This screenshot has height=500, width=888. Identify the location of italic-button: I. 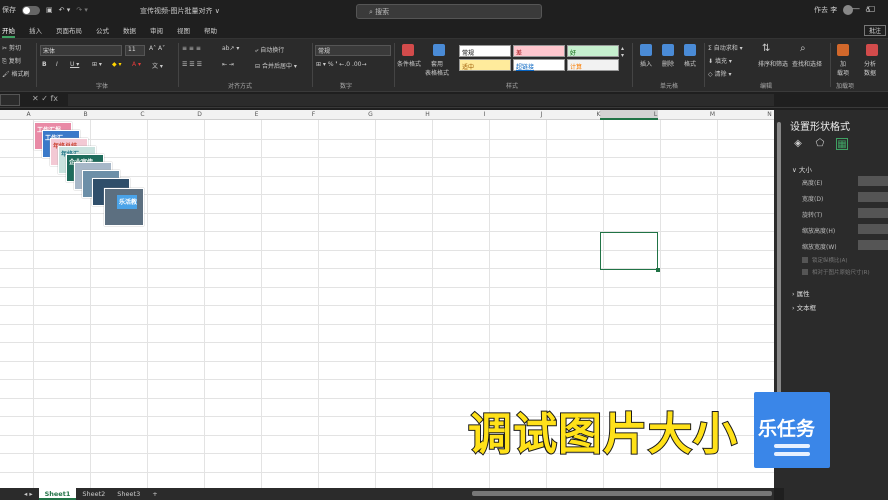
(57, 64).